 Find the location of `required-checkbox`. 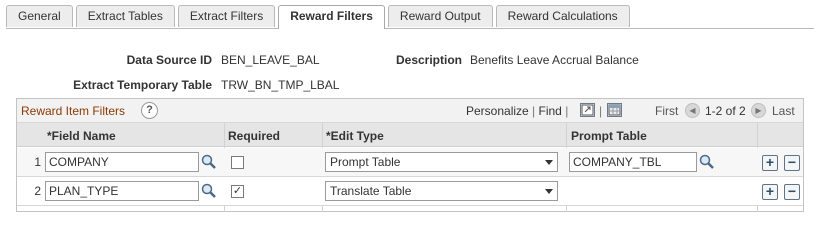

required-checkbox is located at coordinates (237, 162).